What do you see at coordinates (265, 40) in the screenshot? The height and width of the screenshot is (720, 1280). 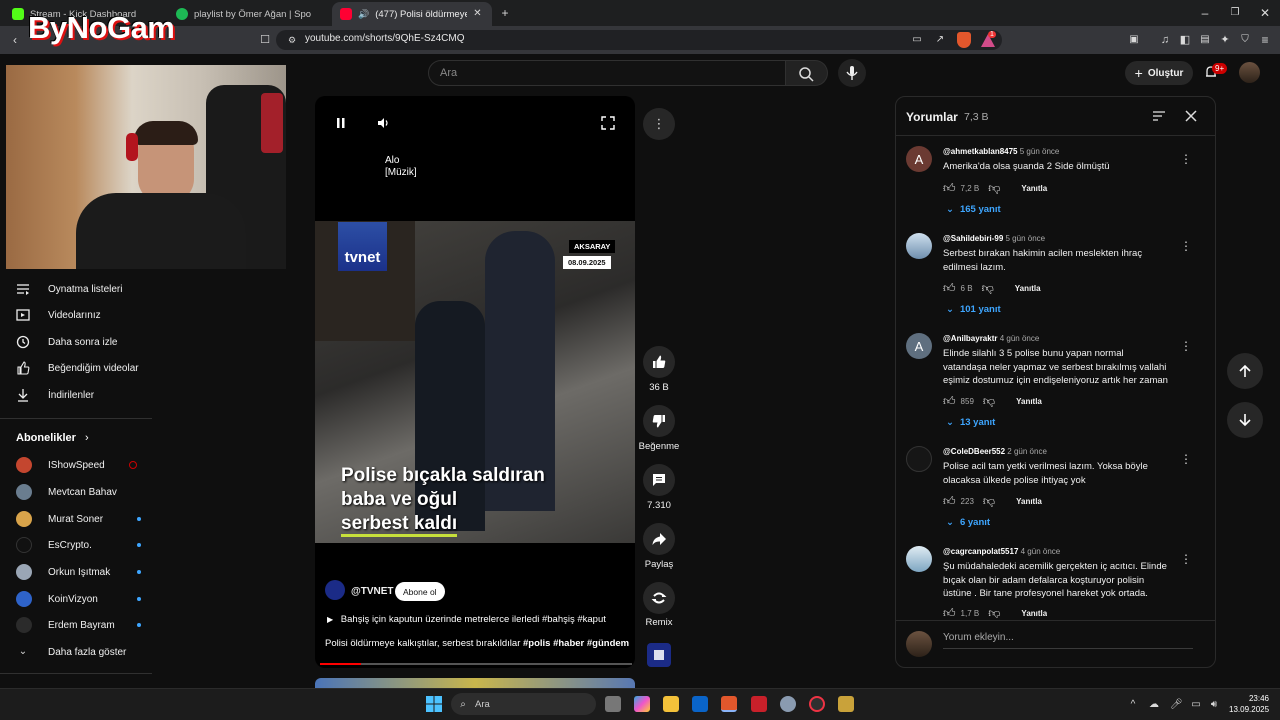 I see `bookmark-icon: ☐` at bounding box center [265, 40].